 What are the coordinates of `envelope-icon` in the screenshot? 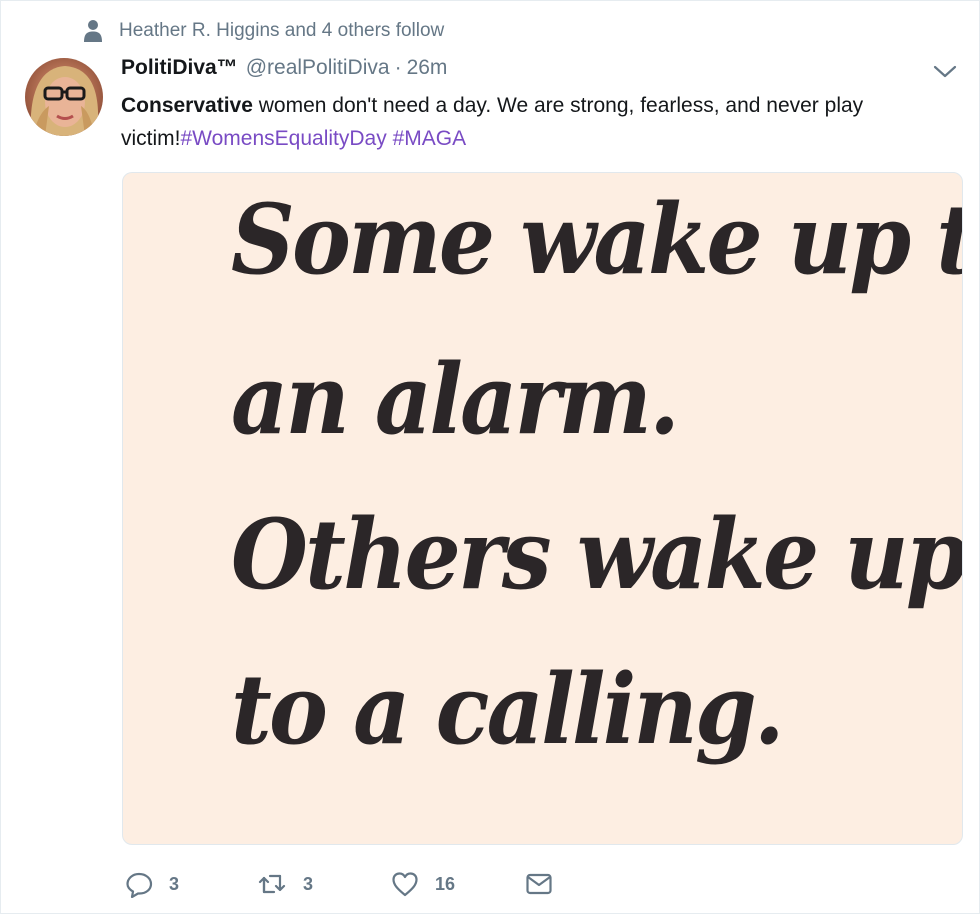 It's located at (539, 884).